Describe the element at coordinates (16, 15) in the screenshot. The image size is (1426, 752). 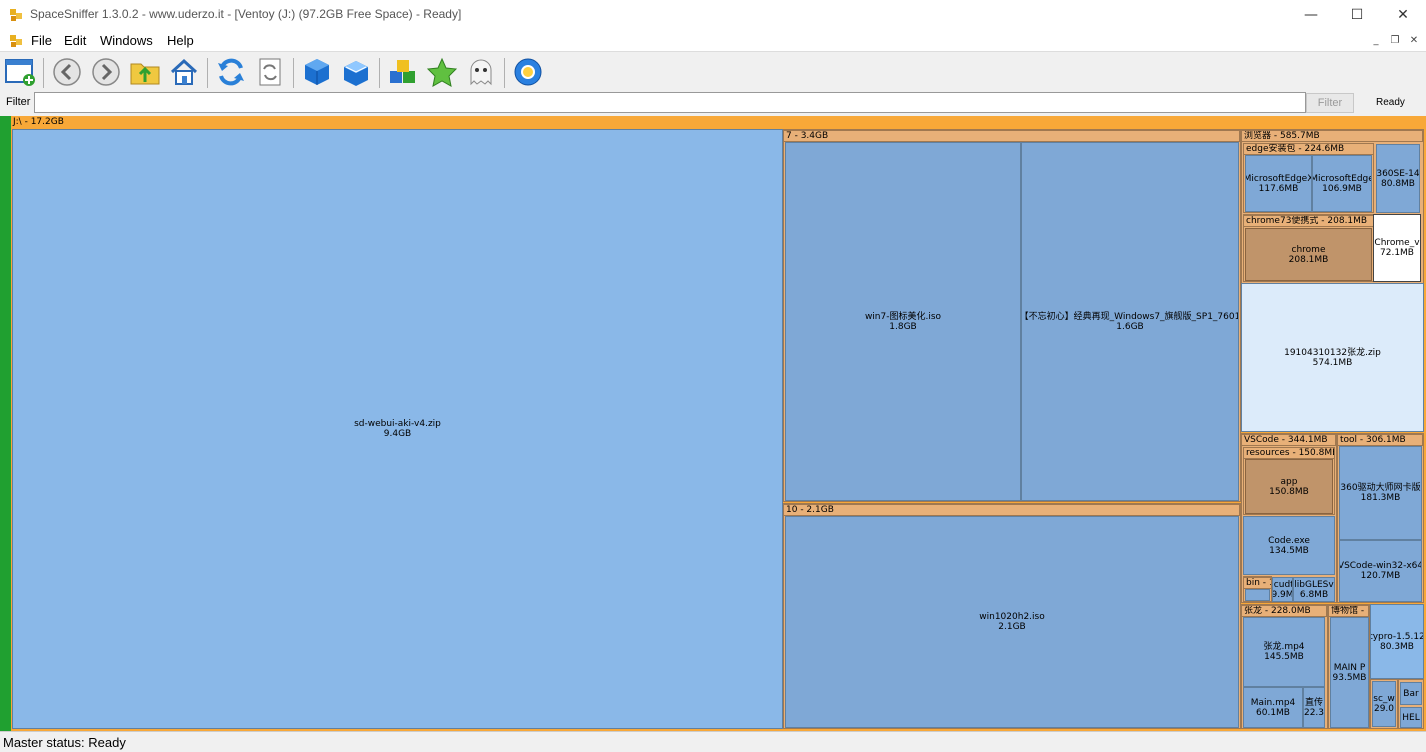
I see `app-icon` at that location.